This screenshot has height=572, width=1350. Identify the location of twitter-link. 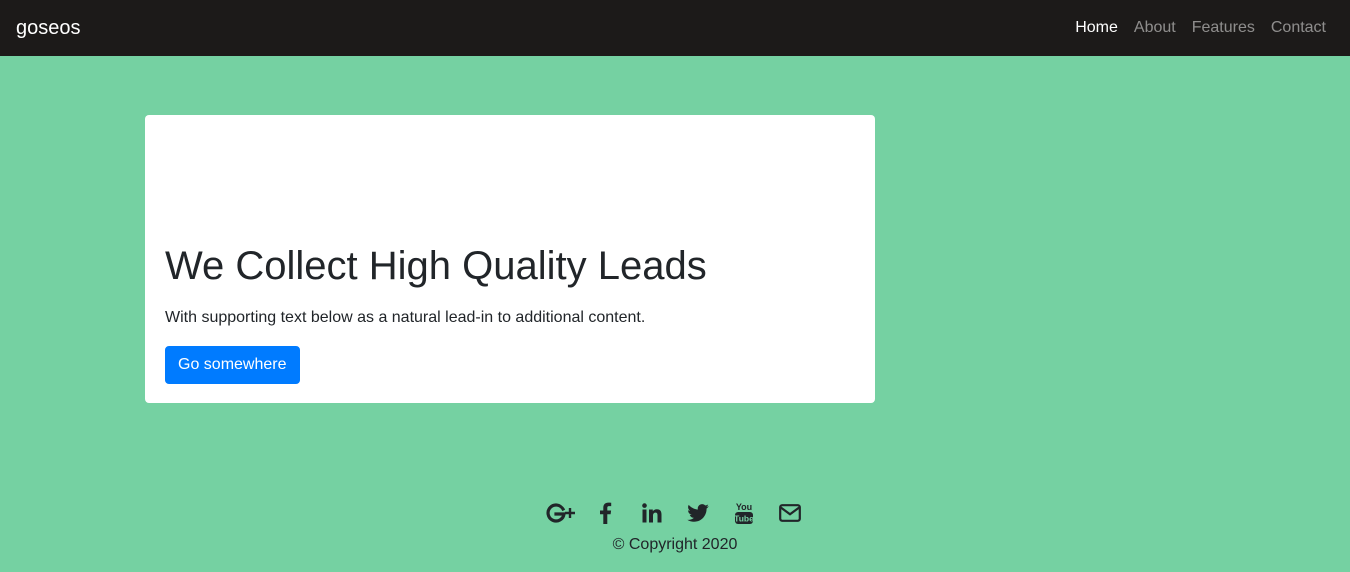
(698, 513).